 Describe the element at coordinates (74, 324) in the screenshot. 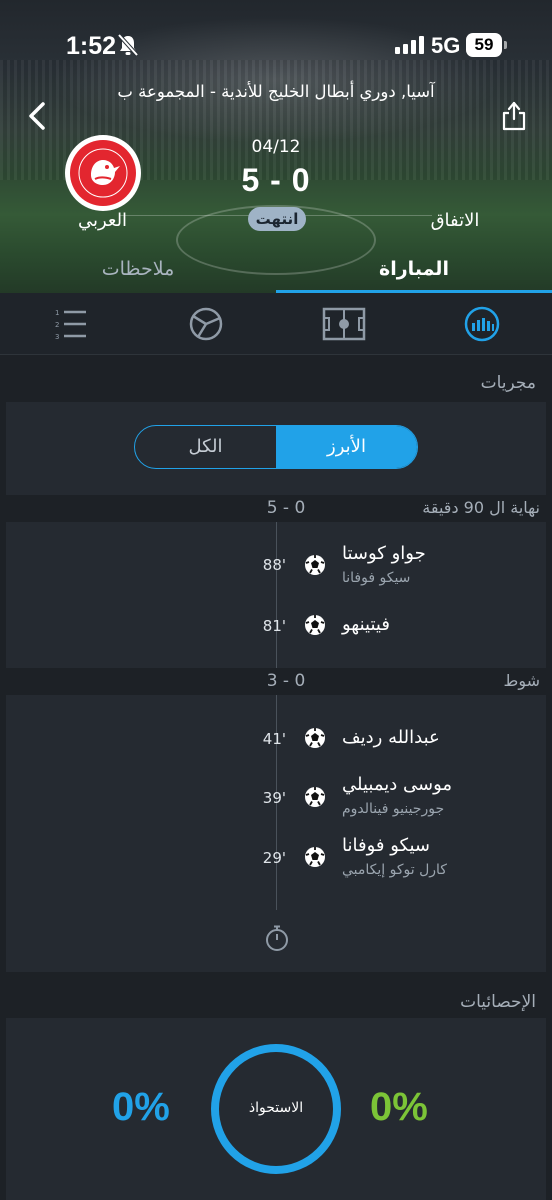

I see `lineup-list-icon: 1 2 3` at that location.